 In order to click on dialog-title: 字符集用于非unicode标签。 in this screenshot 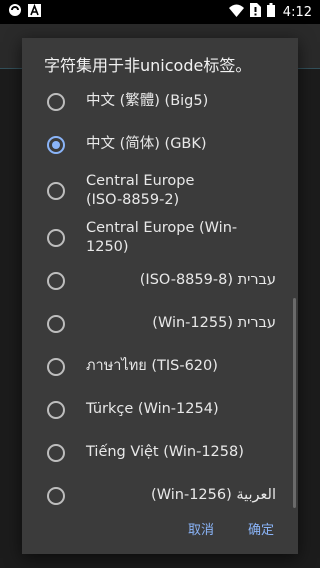, I will do `click(148, 65)`.